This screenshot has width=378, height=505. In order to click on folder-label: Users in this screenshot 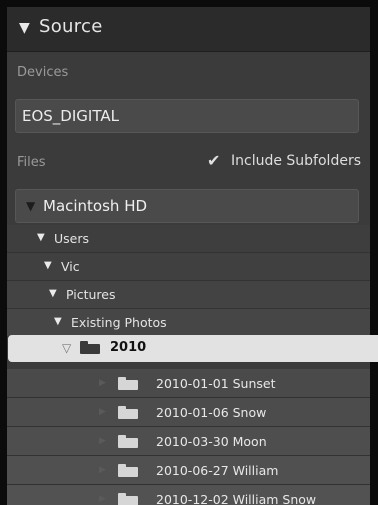, I will do `click(72, 238)`.